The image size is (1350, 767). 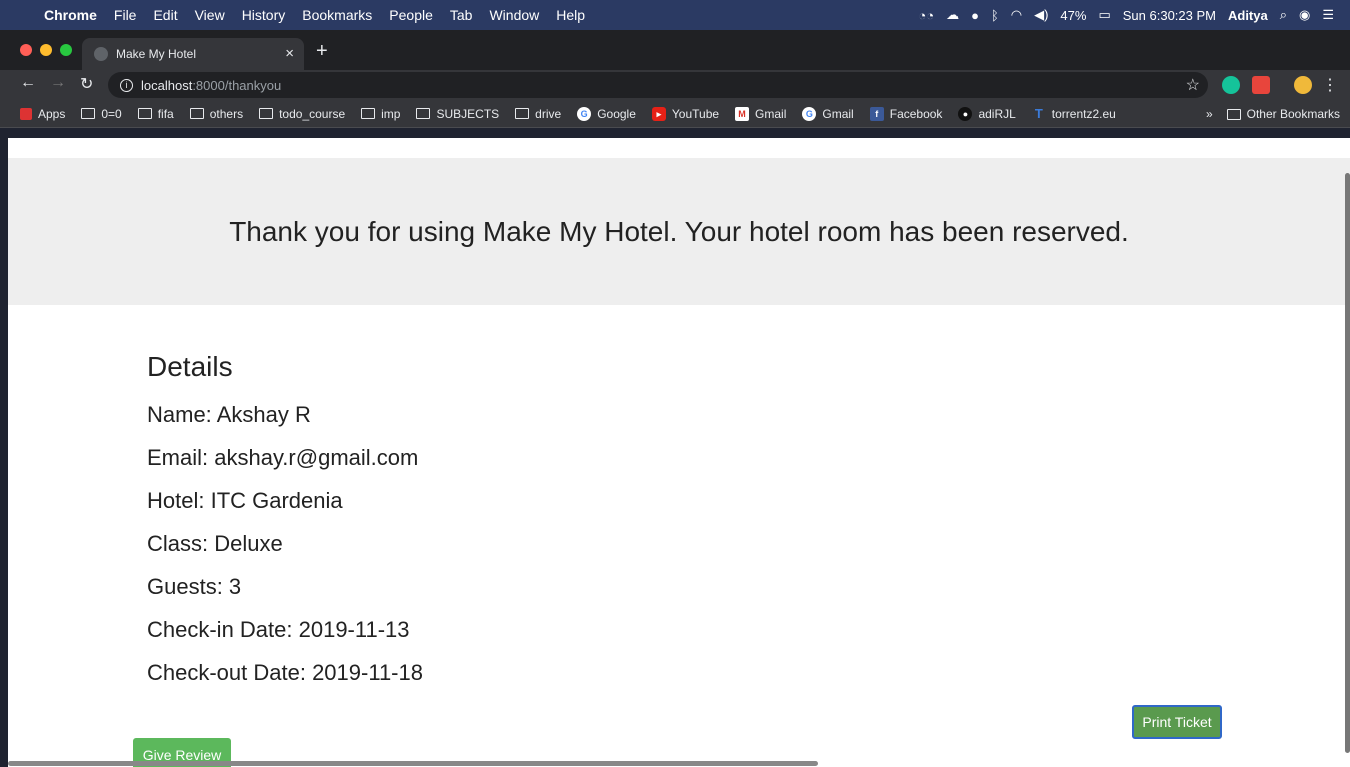 I want to click on youtube-icon: ▸, so click(x=658, y=113).